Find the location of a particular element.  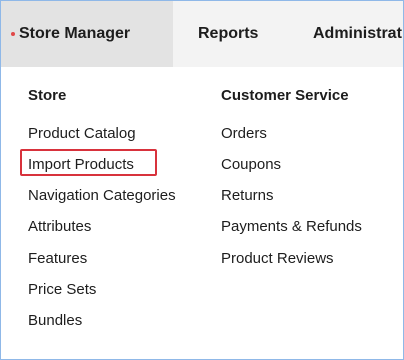

tab-store-manager: Store Manager is located at coordinates (87, 34).